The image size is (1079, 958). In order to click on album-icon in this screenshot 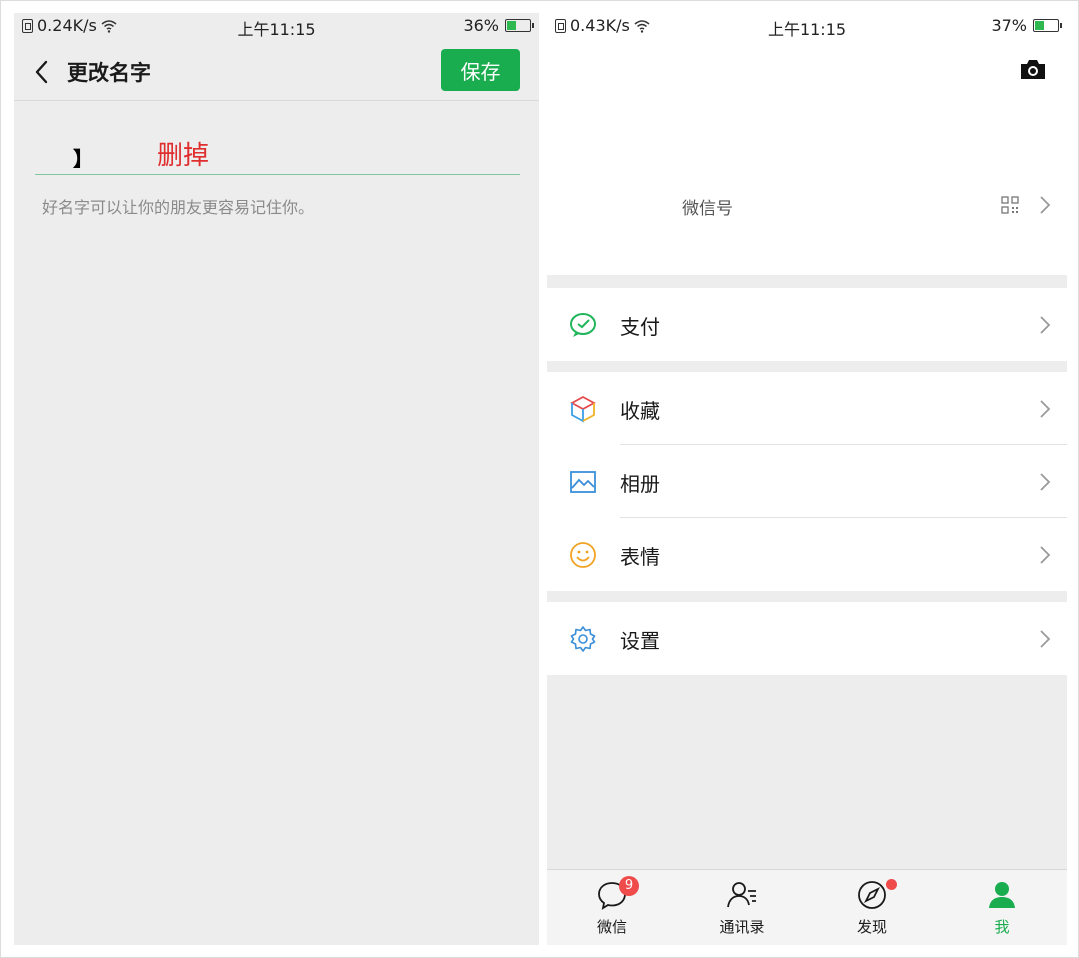, I will do `click(583, 482)`.